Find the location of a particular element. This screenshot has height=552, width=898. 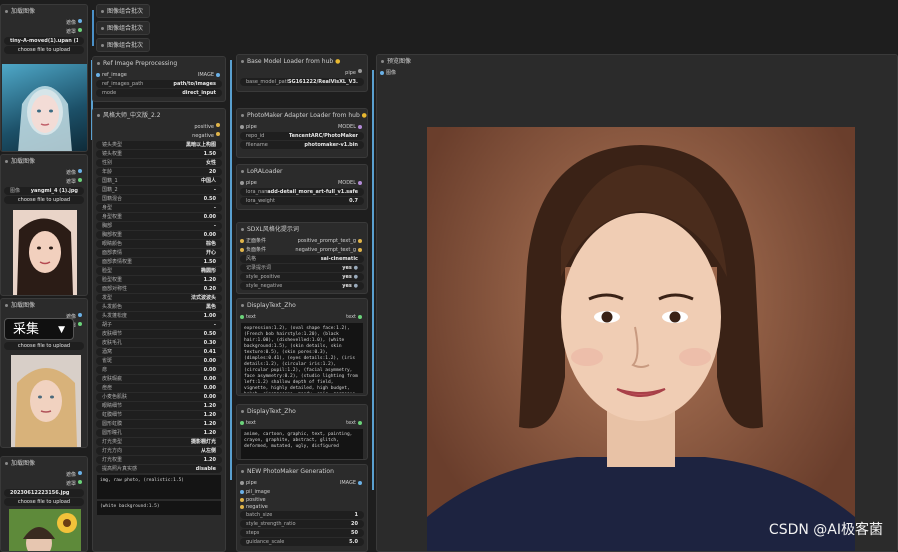

lora-weight-field: lora_weight 0.7 is located at coordinates (302, 201).